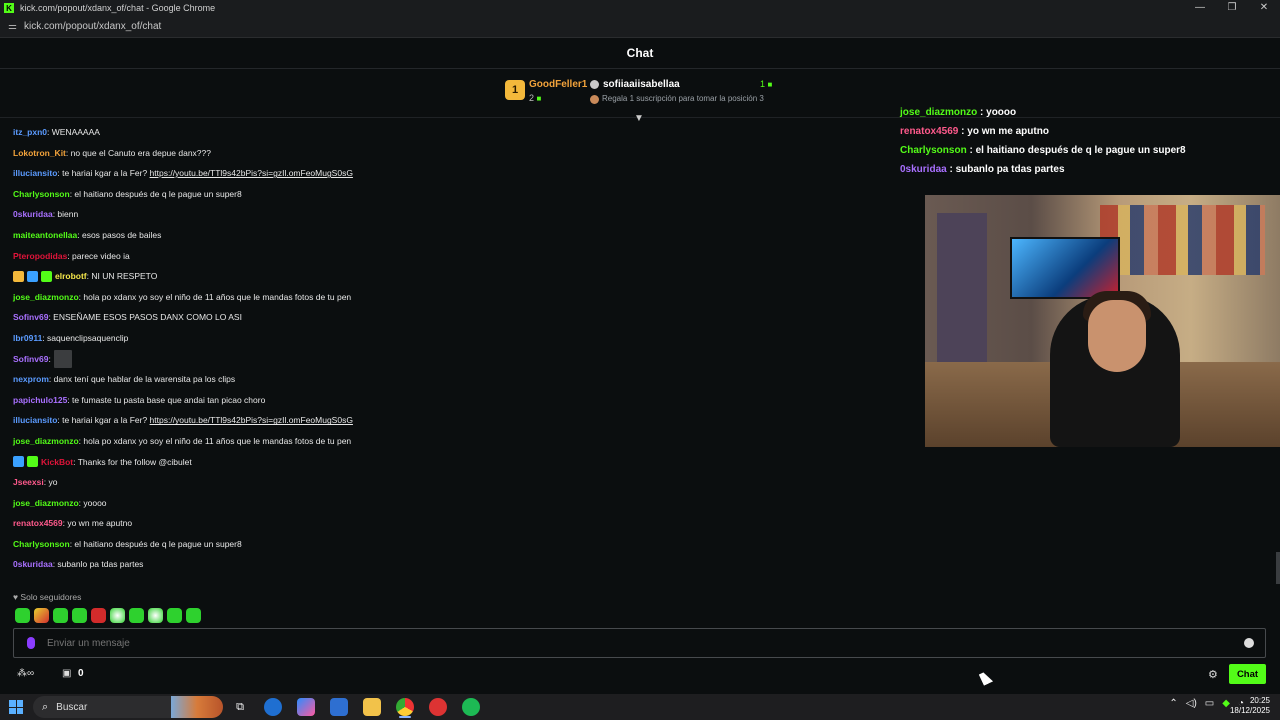 The width and height of the screenshot is (1280, 720). I want to click on network-icon: ▭, so click(1209, 703).